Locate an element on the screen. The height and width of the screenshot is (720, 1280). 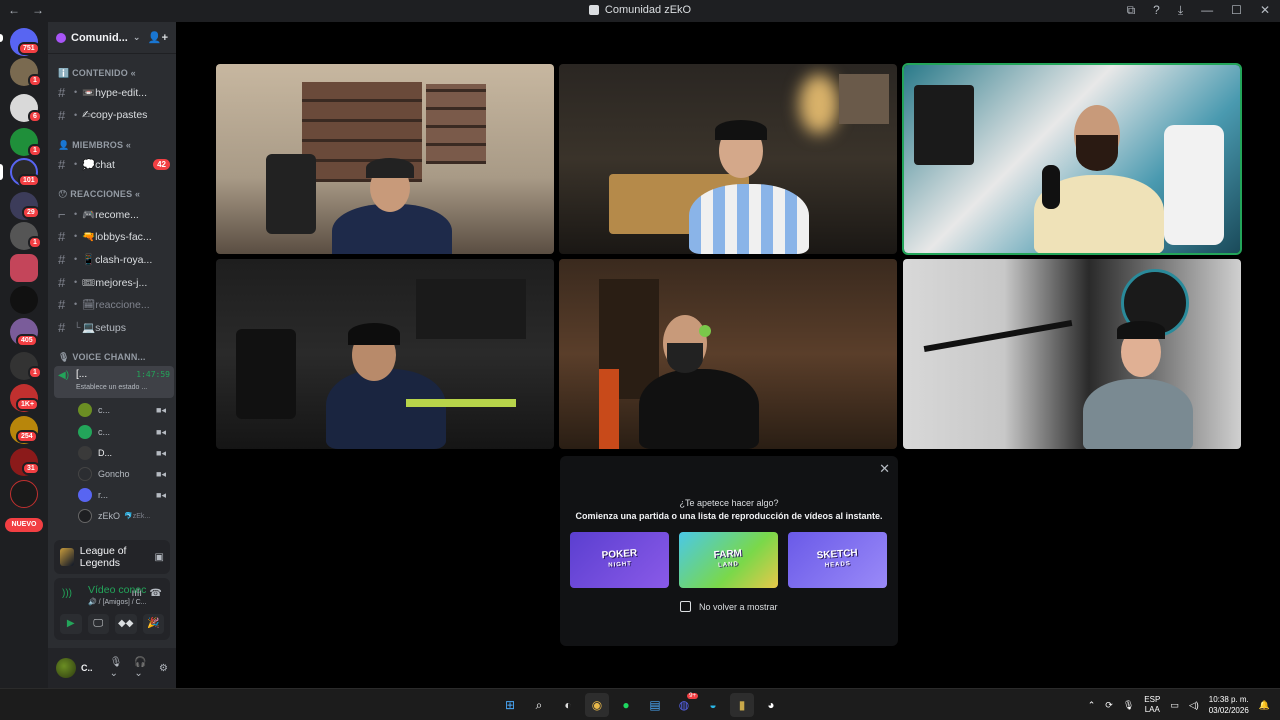
screen-share-button: 🖵 is located at coordinates (98, 624).